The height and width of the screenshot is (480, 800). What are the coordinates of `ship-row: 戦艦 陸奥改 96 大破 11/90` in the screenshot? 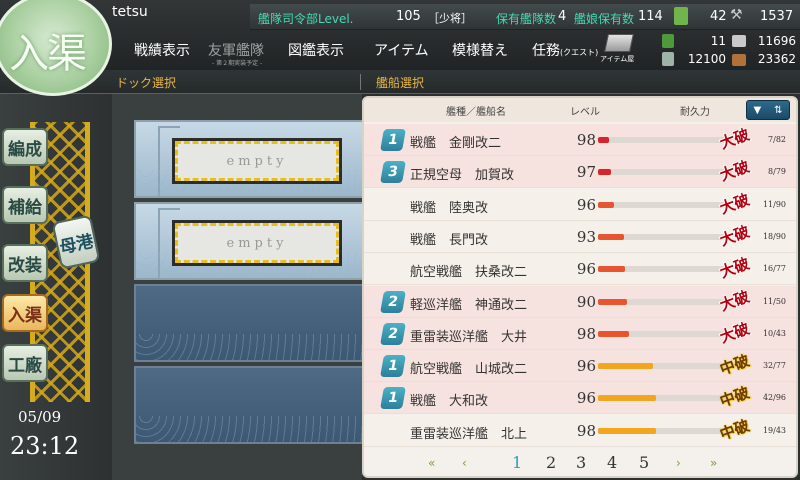 It's located at (580, 204).